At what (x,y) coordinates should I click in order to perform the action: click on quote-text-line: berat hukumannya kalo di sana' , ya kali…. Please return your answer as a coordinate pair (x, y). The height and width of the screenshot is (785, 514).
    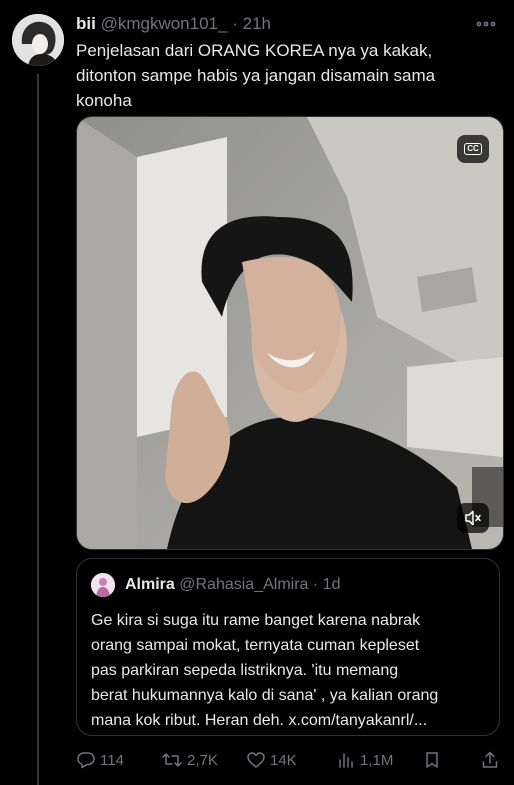
    Looking at the image, I should click on (265, 695).